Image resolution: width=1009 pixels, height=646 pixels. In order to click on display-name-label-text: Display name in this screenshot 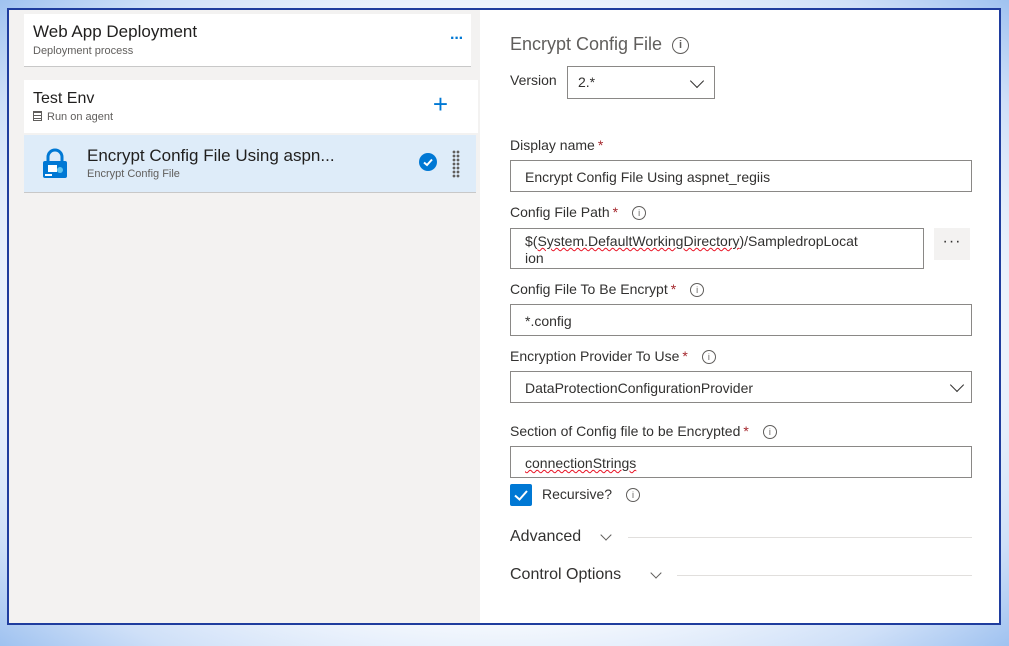, I will do `click(552, 145)`.